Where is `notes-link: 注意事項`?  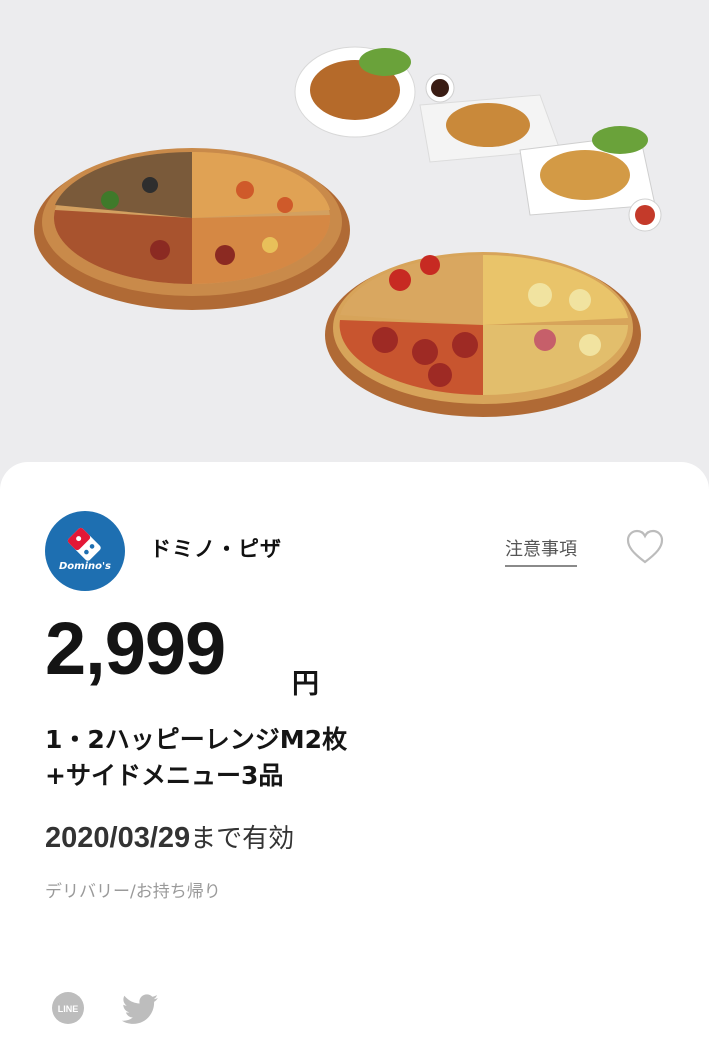 notes-link: 注意事項 is located at coordinates (541, 551).